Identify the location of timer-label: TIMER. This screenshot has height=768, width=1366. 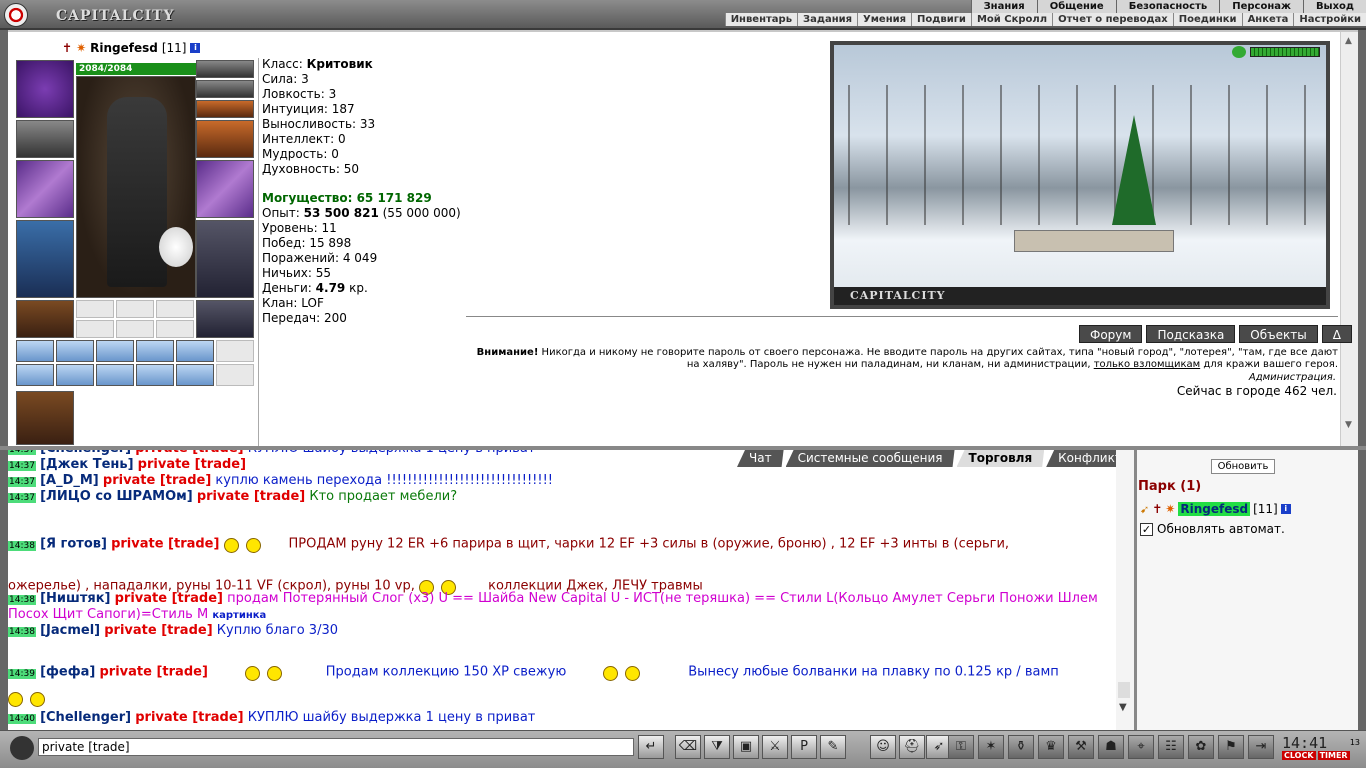
(1333, 755).